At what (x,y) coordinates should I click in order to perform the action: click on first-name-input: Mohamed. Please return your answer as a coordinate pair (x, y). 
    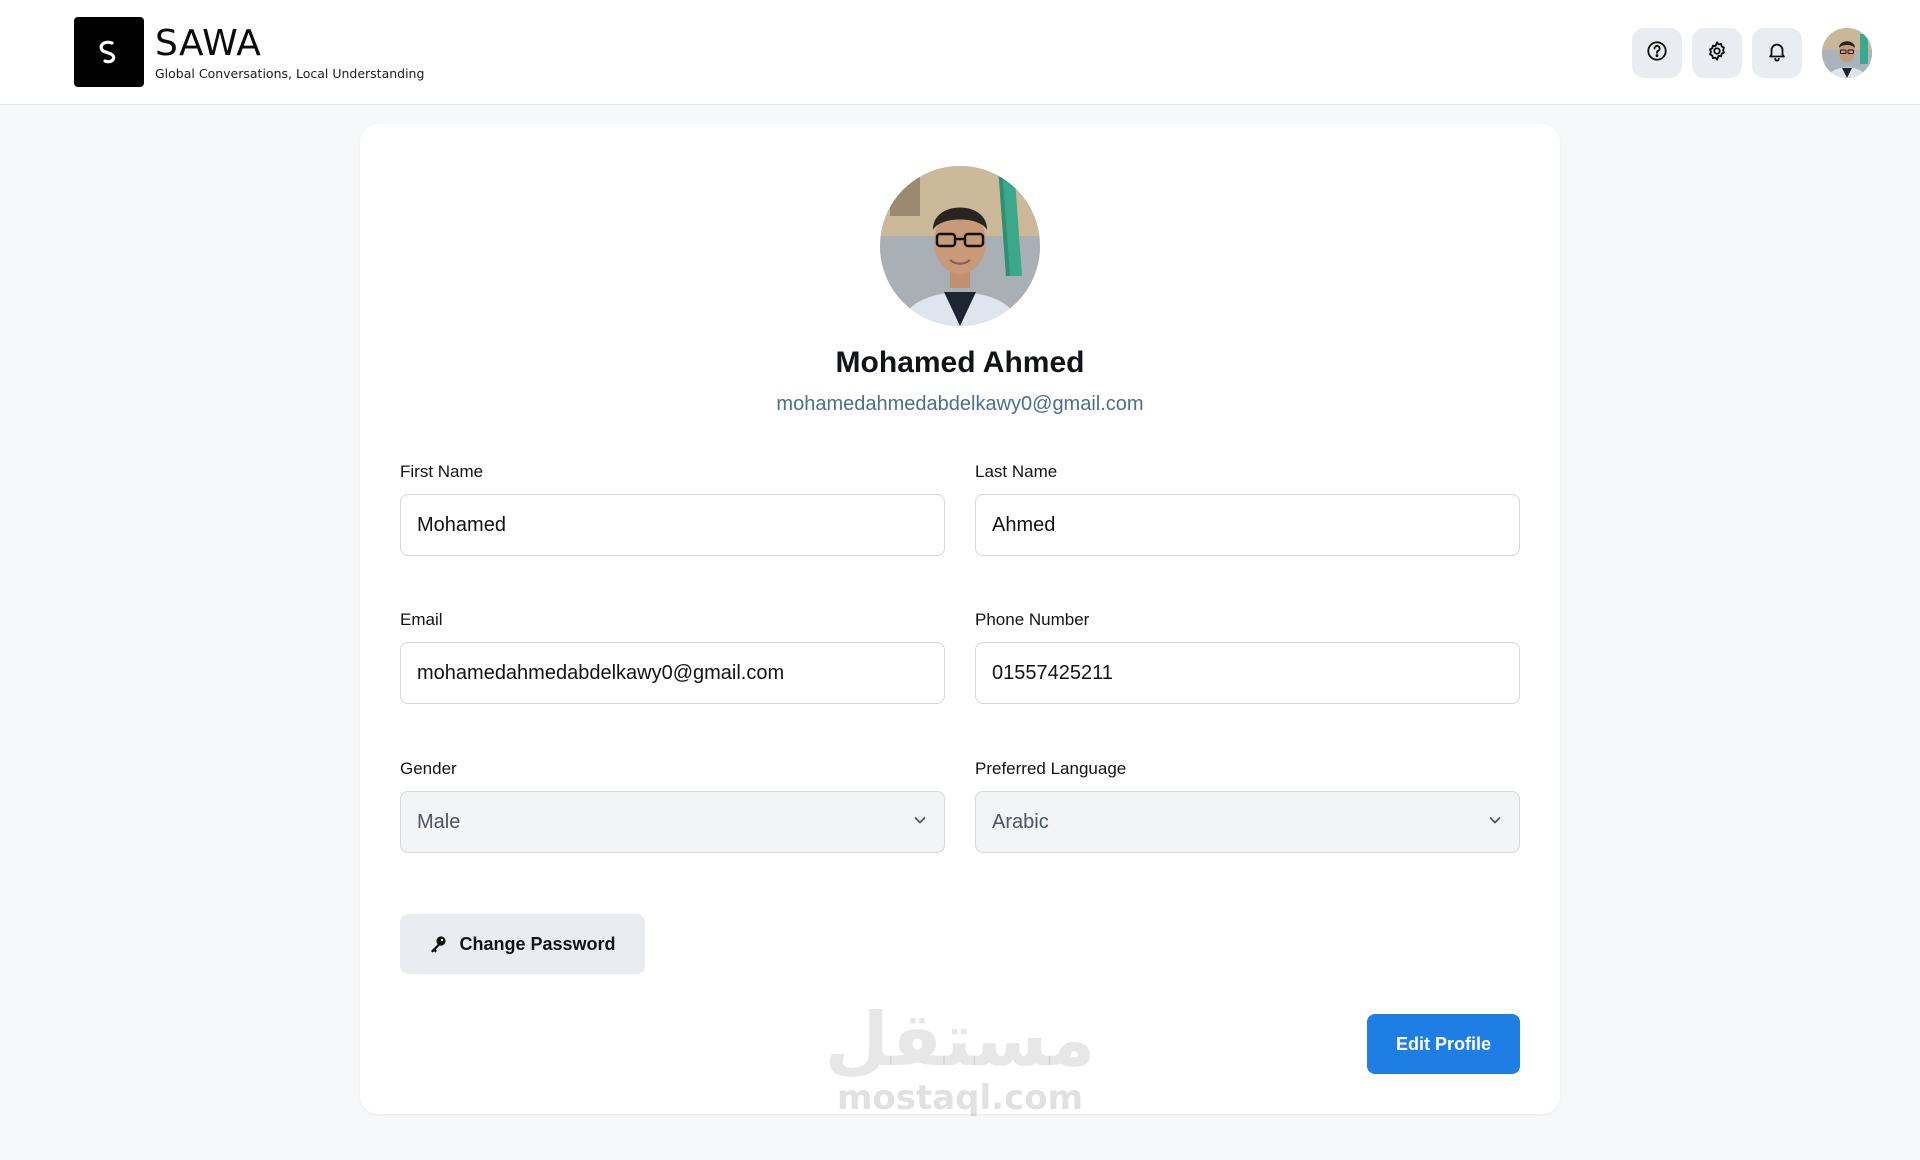
    Looking at the image, I should click on (672, 525).